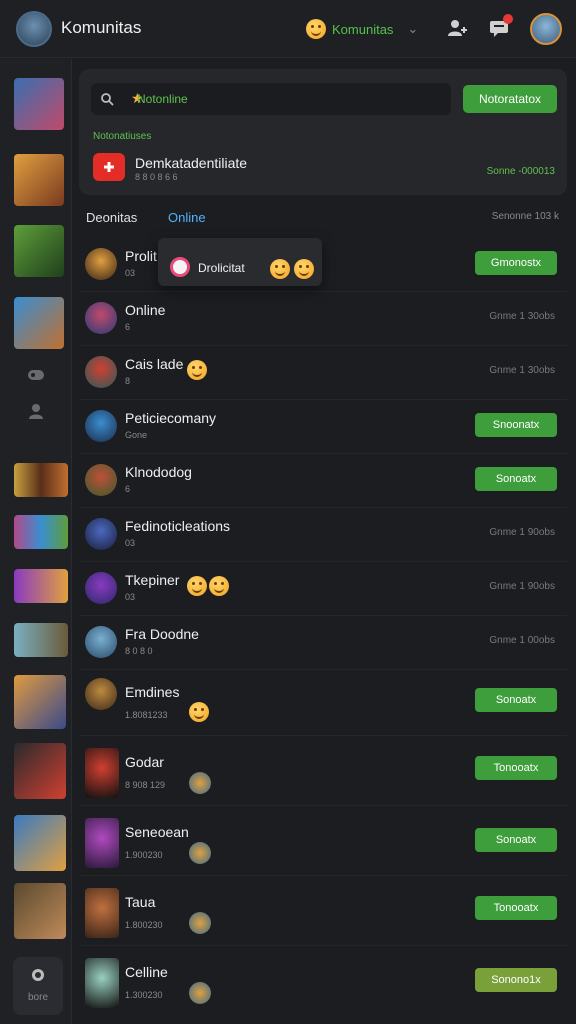 This screenshot has height=1024, width=576. What do you see at coordinates (171, 418) in the screenshot?
I see `list-item-name: Peticiecomany` at bounding box center [171, 418].